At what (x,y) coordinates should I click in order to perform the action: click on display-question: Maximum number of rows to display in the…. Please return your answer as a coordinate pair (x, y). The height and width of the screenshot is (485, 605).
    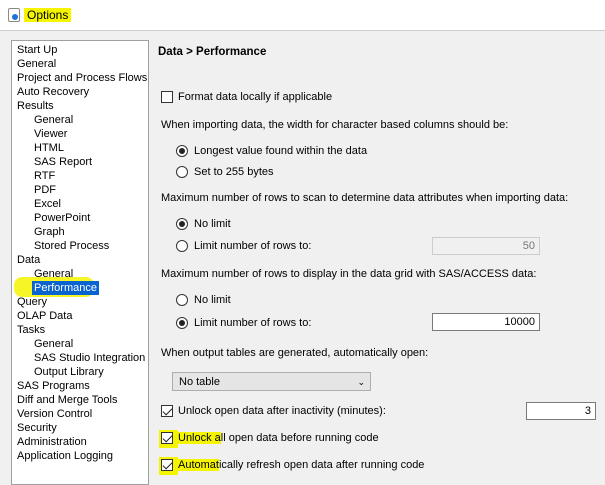
    Looking at the image, I should click on (349, 274).